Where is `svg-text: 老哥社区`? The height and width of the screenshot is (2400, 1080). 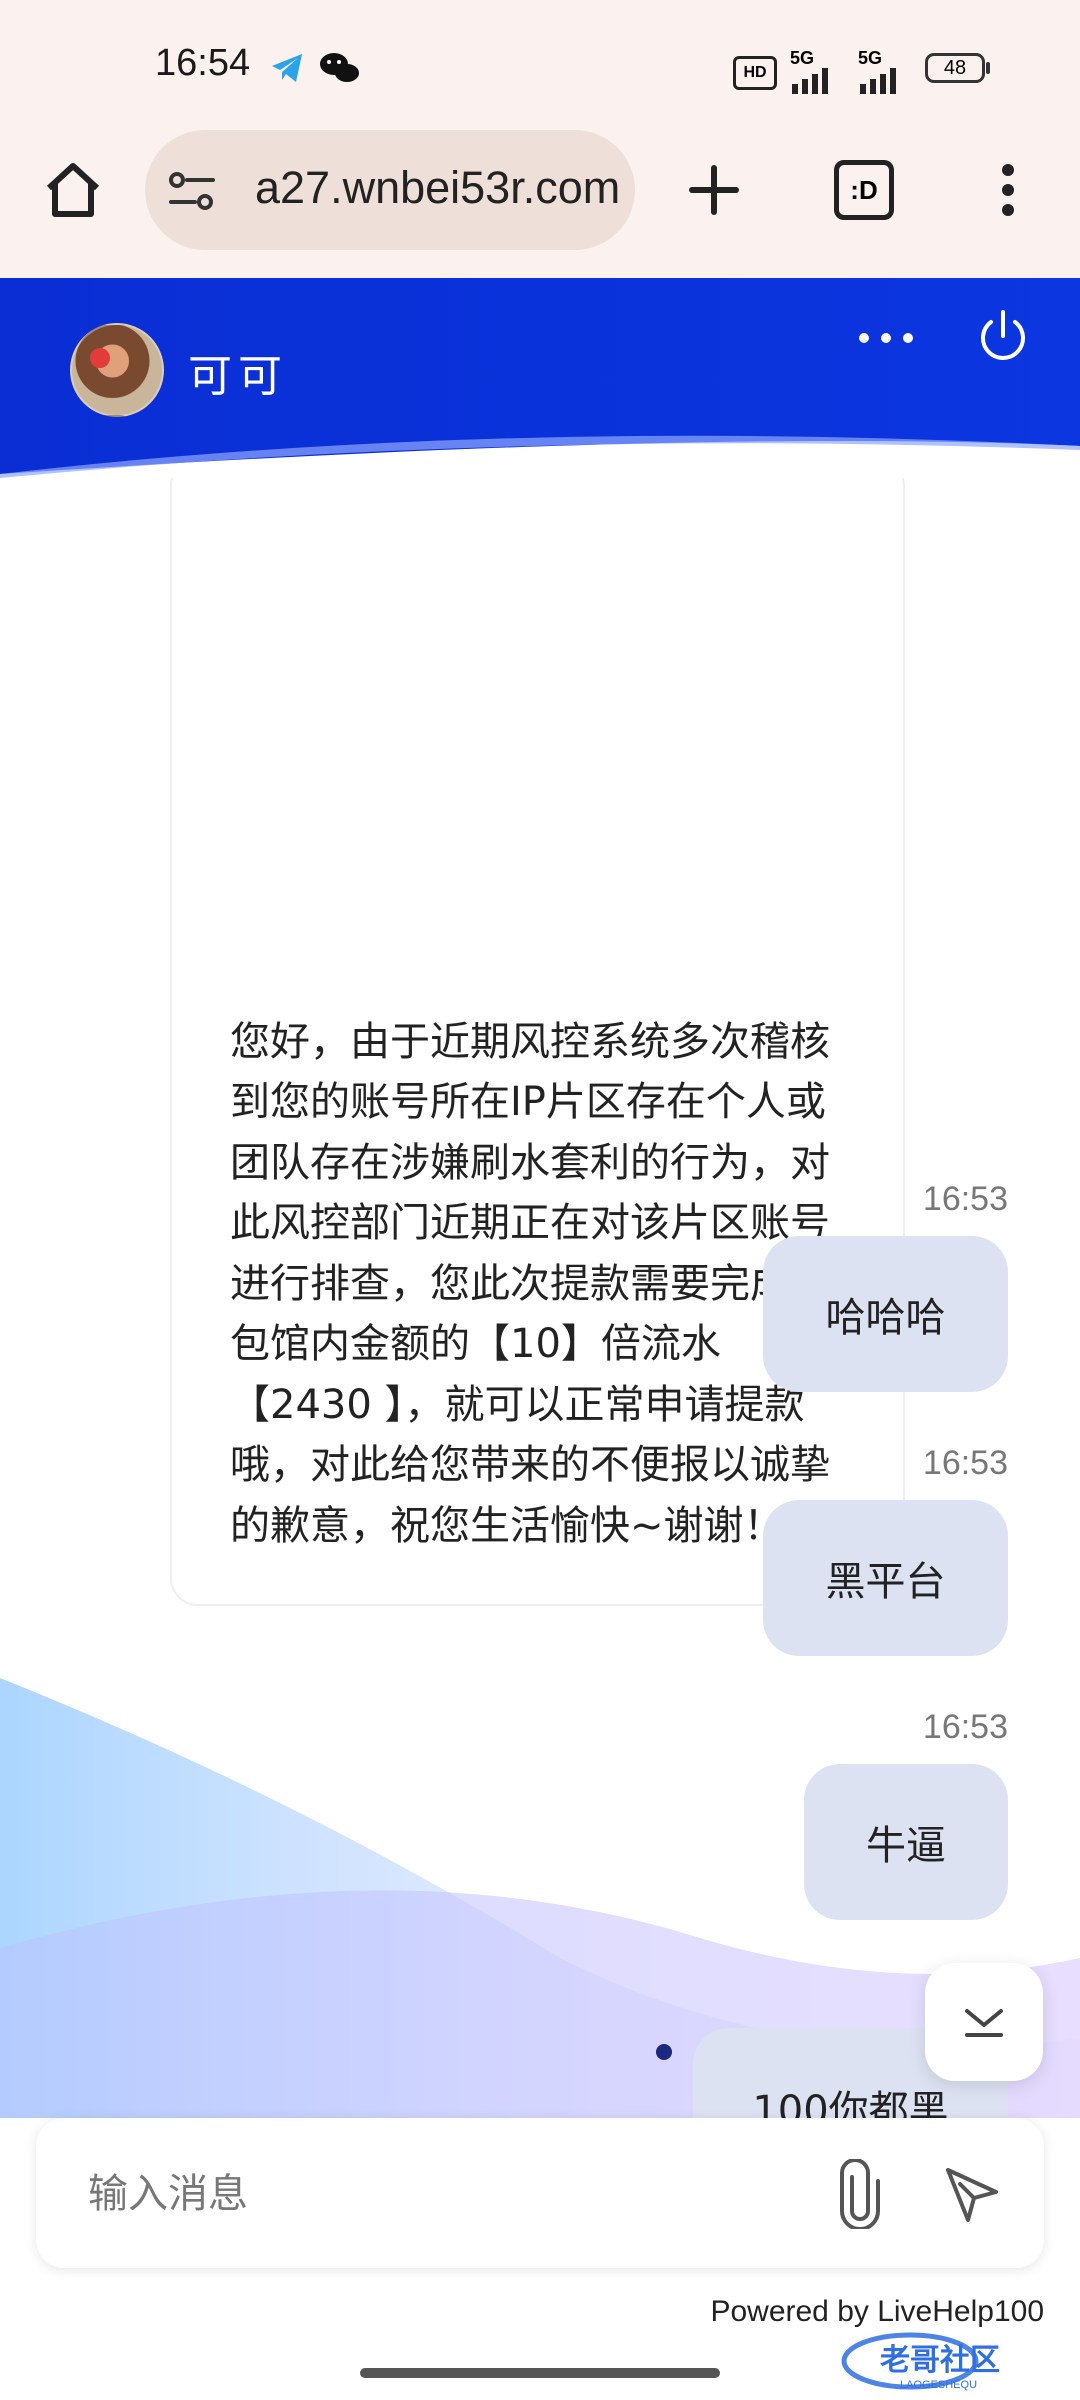 svg-text: 老哥社区 is located at coordinates (940, 2360).